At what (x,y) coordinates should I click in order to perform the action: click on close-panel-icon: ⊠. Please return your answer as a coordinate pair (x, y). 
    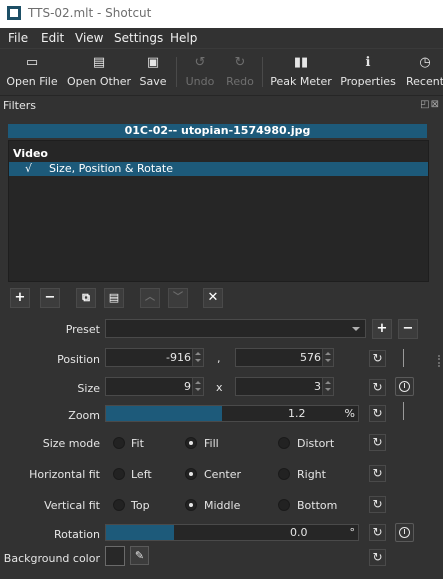
    Looking at the image, I should click on (435, 104).